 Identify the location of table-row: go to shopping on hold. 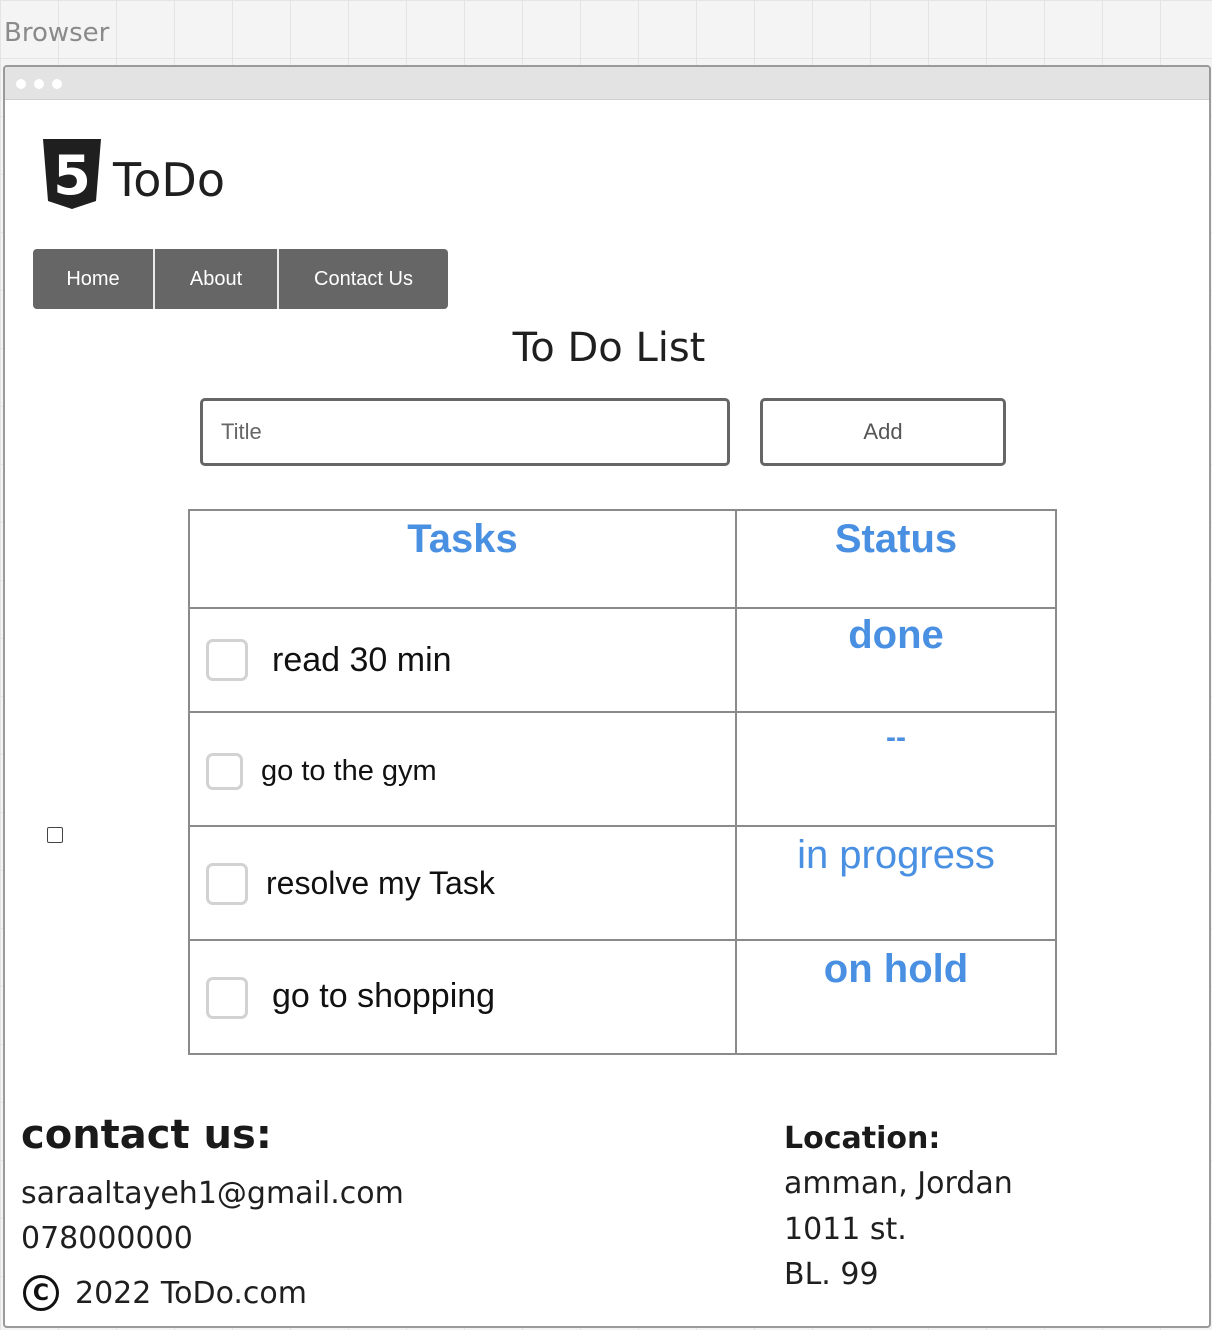
(622, 996).